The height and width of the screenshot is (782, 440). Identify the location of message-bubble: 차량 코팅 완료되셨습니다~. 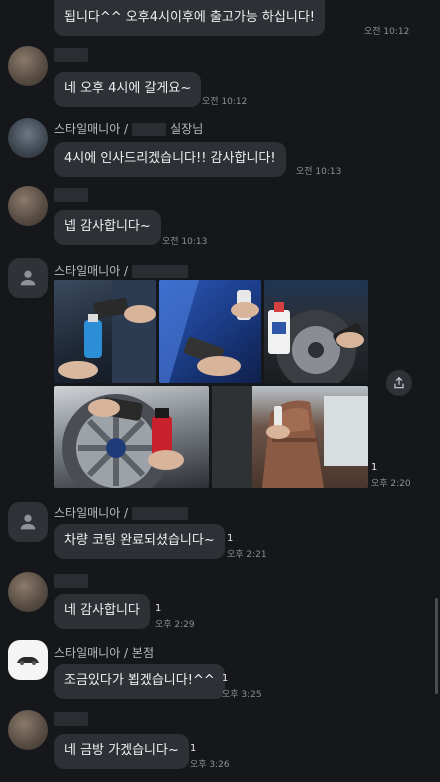
(139, 541).